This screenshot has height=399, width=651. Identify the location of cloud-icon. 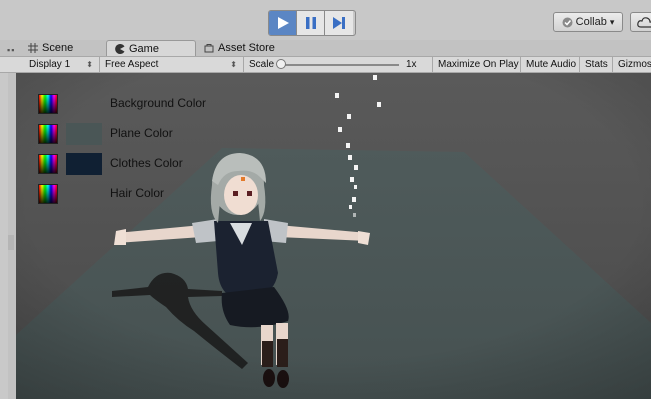
(644, 22).